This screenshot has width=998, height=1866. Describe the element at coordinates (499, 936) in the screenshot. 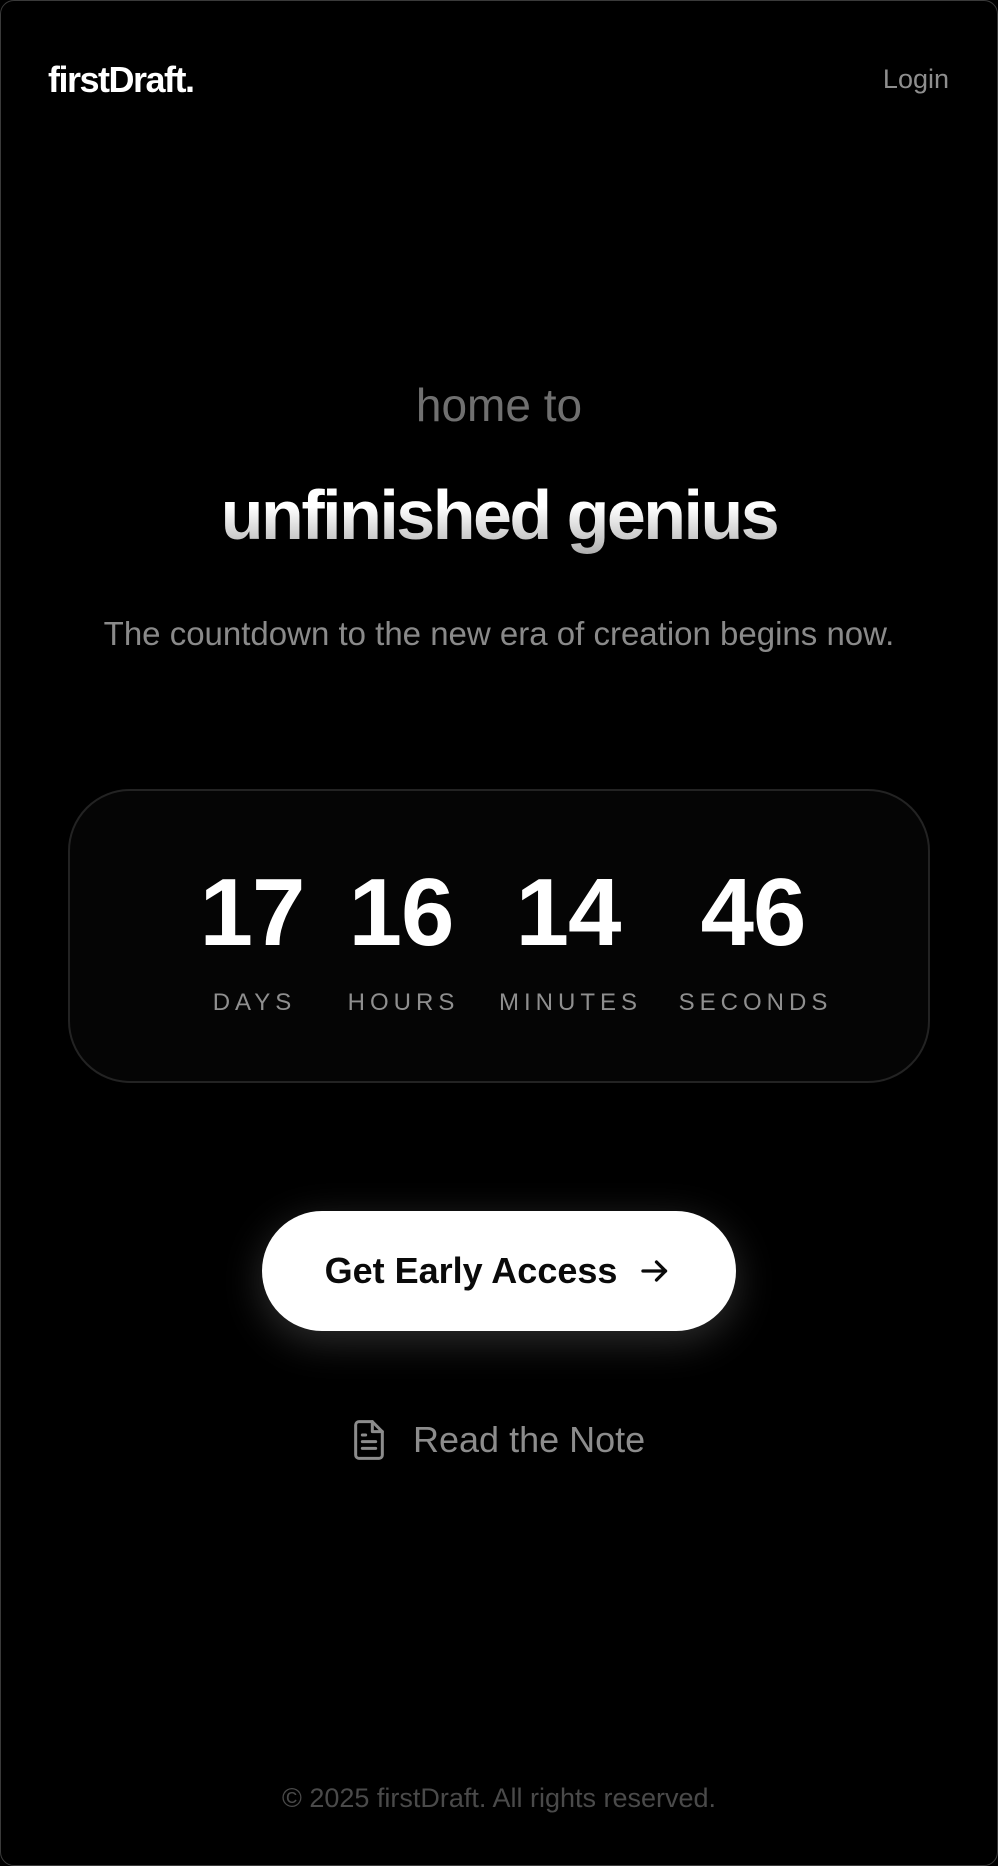

I see `countdown-timer: 17 DAYS 16 HOURS 14 MINUTES 46 SECONDS` at that location.